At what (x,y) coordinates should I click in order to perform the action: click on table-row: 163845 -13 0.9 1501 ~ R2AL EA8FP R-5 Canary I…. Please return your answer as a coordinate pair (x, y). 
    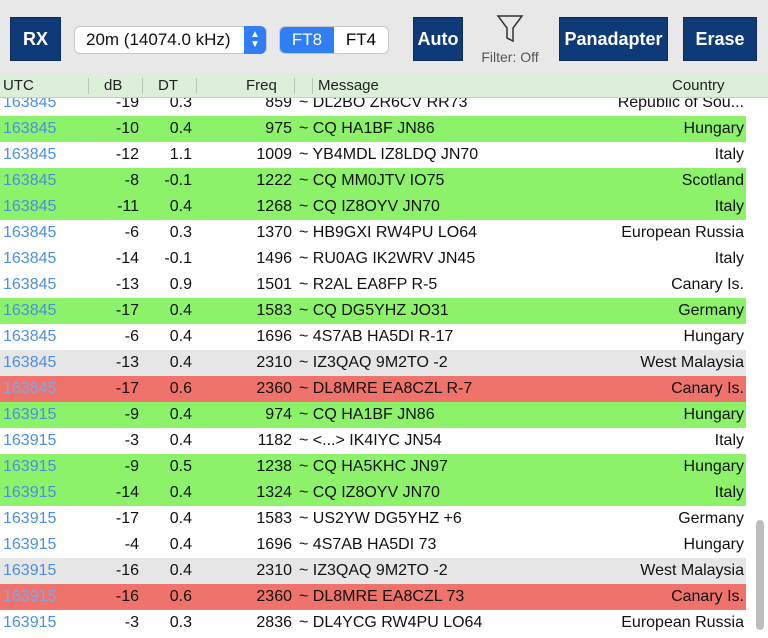
    Looking at the image, I should click on (373, 285).